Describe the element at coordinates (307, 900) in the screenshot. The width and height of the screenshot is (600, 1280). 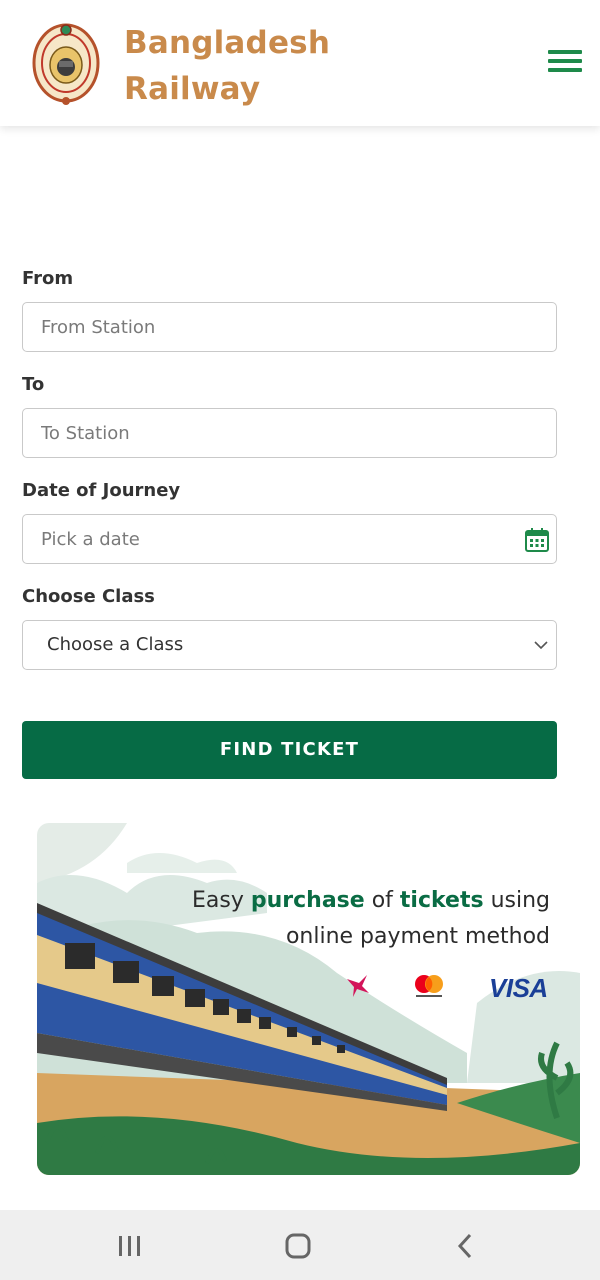
I see `promo-highlight-purchase: purchase` at that location.